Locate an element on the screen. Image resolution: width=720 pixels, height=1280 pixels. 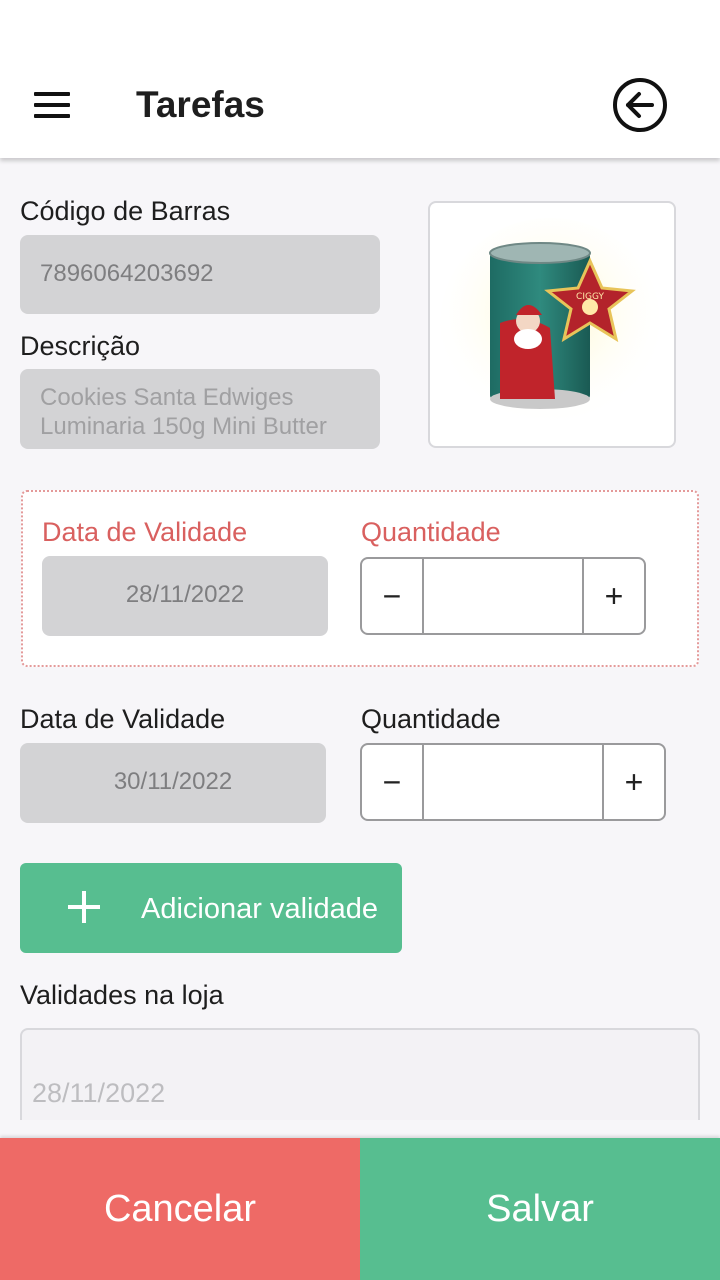
store-validities-label: Validades na loja is located at coordinates (122, 995).